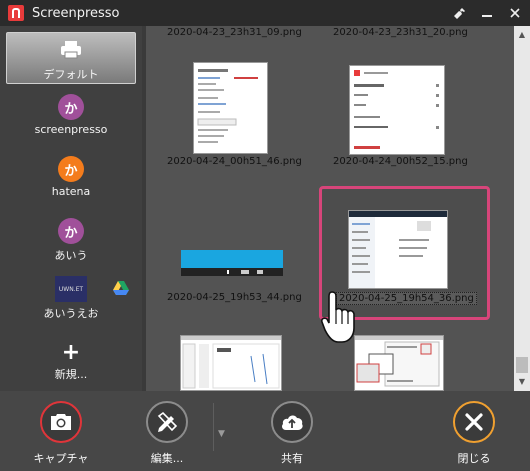 The image size is (530, 471). What do you see at coordinates (399, 363) in the screenshot?
I see `thumbnail-partial-right` at bounding box center [399, 363].